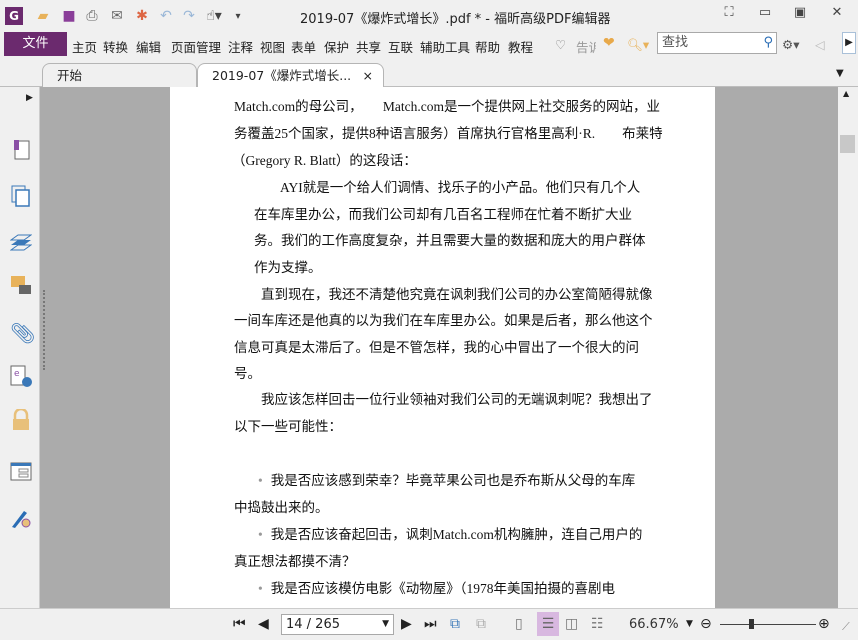 This screenshot has height=640, width=858. I want to click on facing-pages-icon: ◫, so click(571, 624).